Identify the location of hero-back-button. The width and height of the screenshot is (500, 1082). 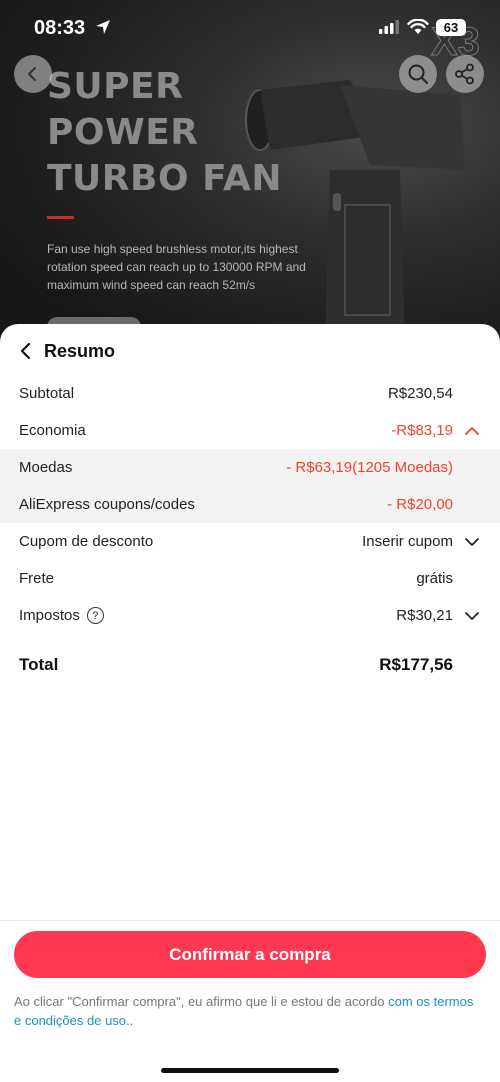
(33, 74).